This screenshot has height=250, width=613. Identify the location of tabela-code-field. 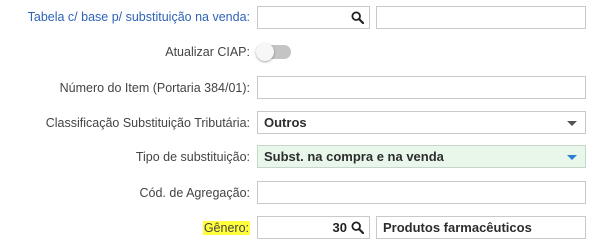
(313, 17).